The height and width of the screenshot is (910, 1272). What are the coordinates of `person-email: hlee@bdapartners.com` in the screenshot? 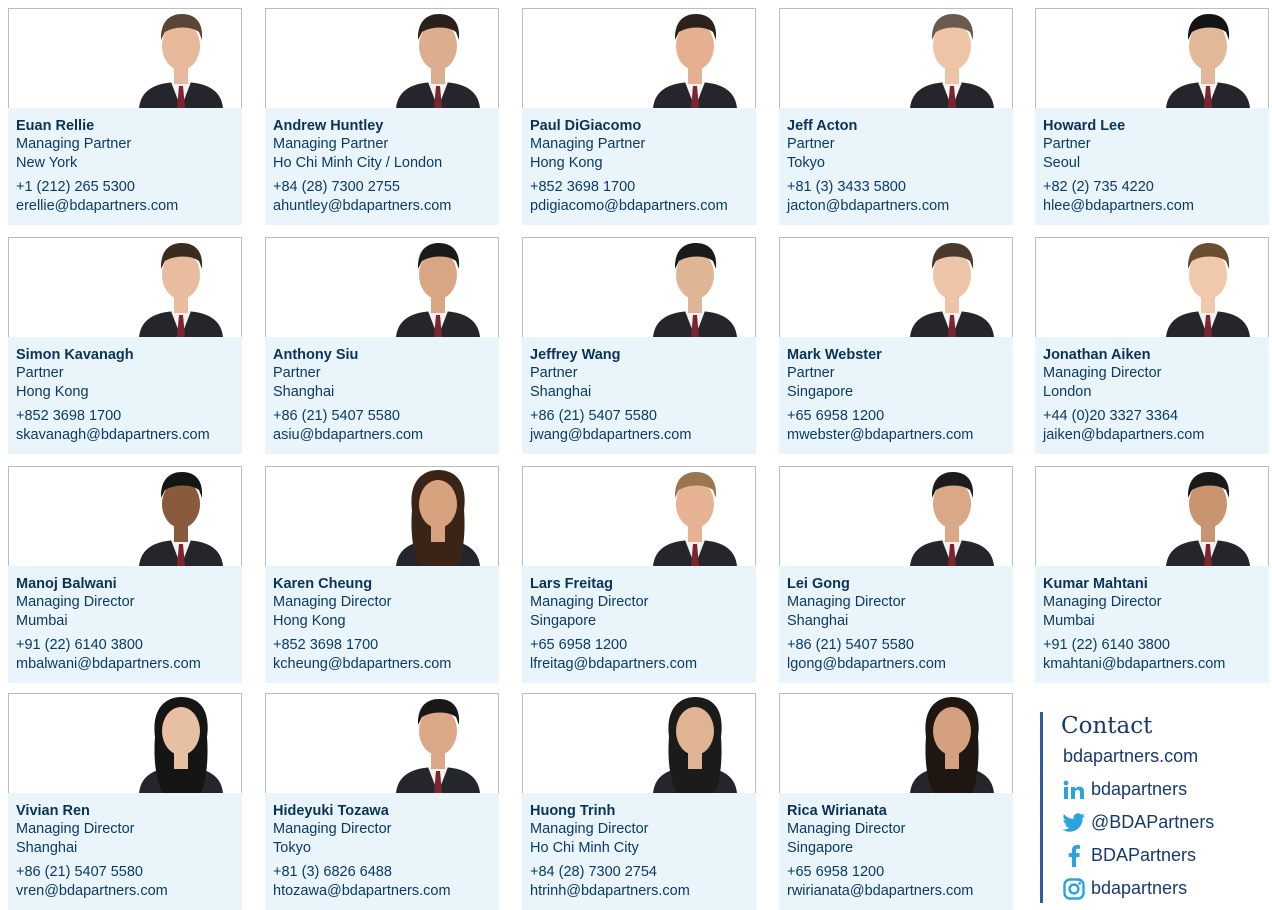 It's located at (1152, 206).